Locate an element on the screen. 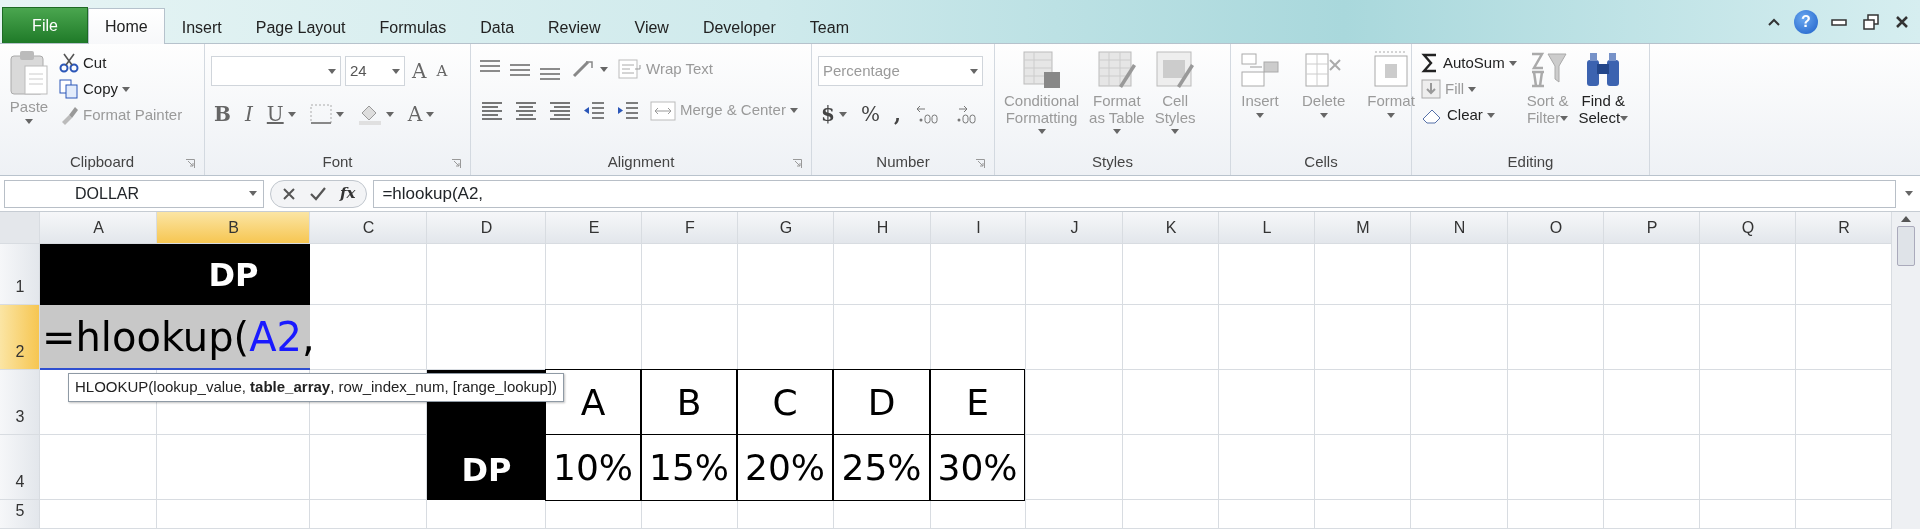  find-select-button: Find & Select is located at coordinates (1603, 98).